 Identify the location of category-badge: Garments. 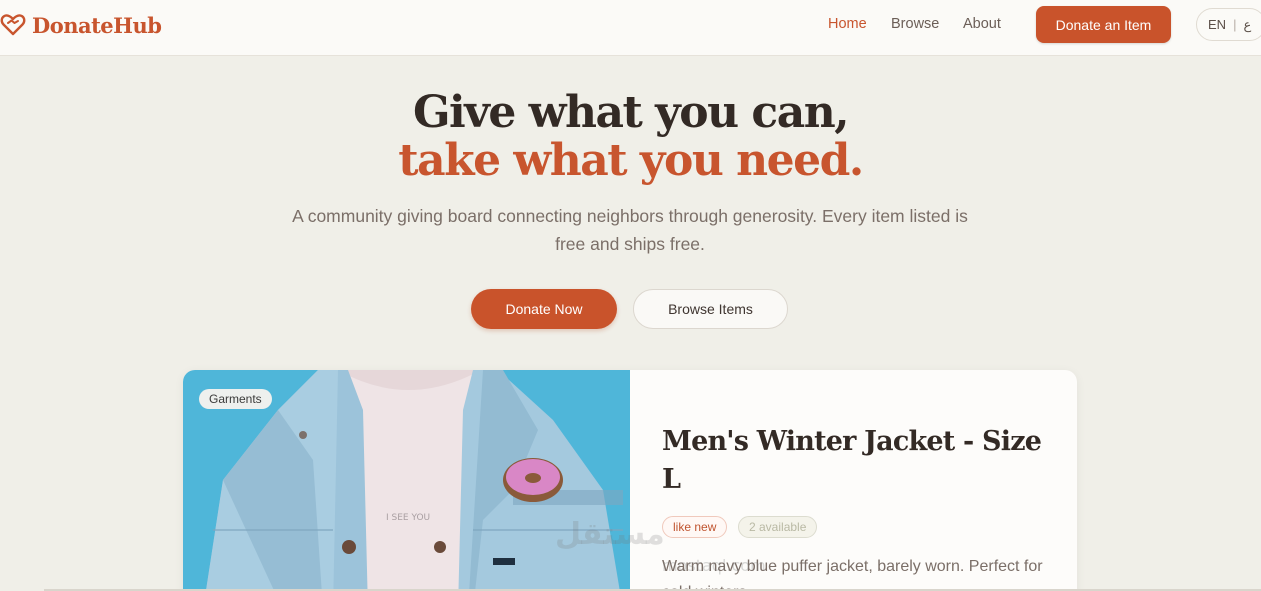
(235, 399).